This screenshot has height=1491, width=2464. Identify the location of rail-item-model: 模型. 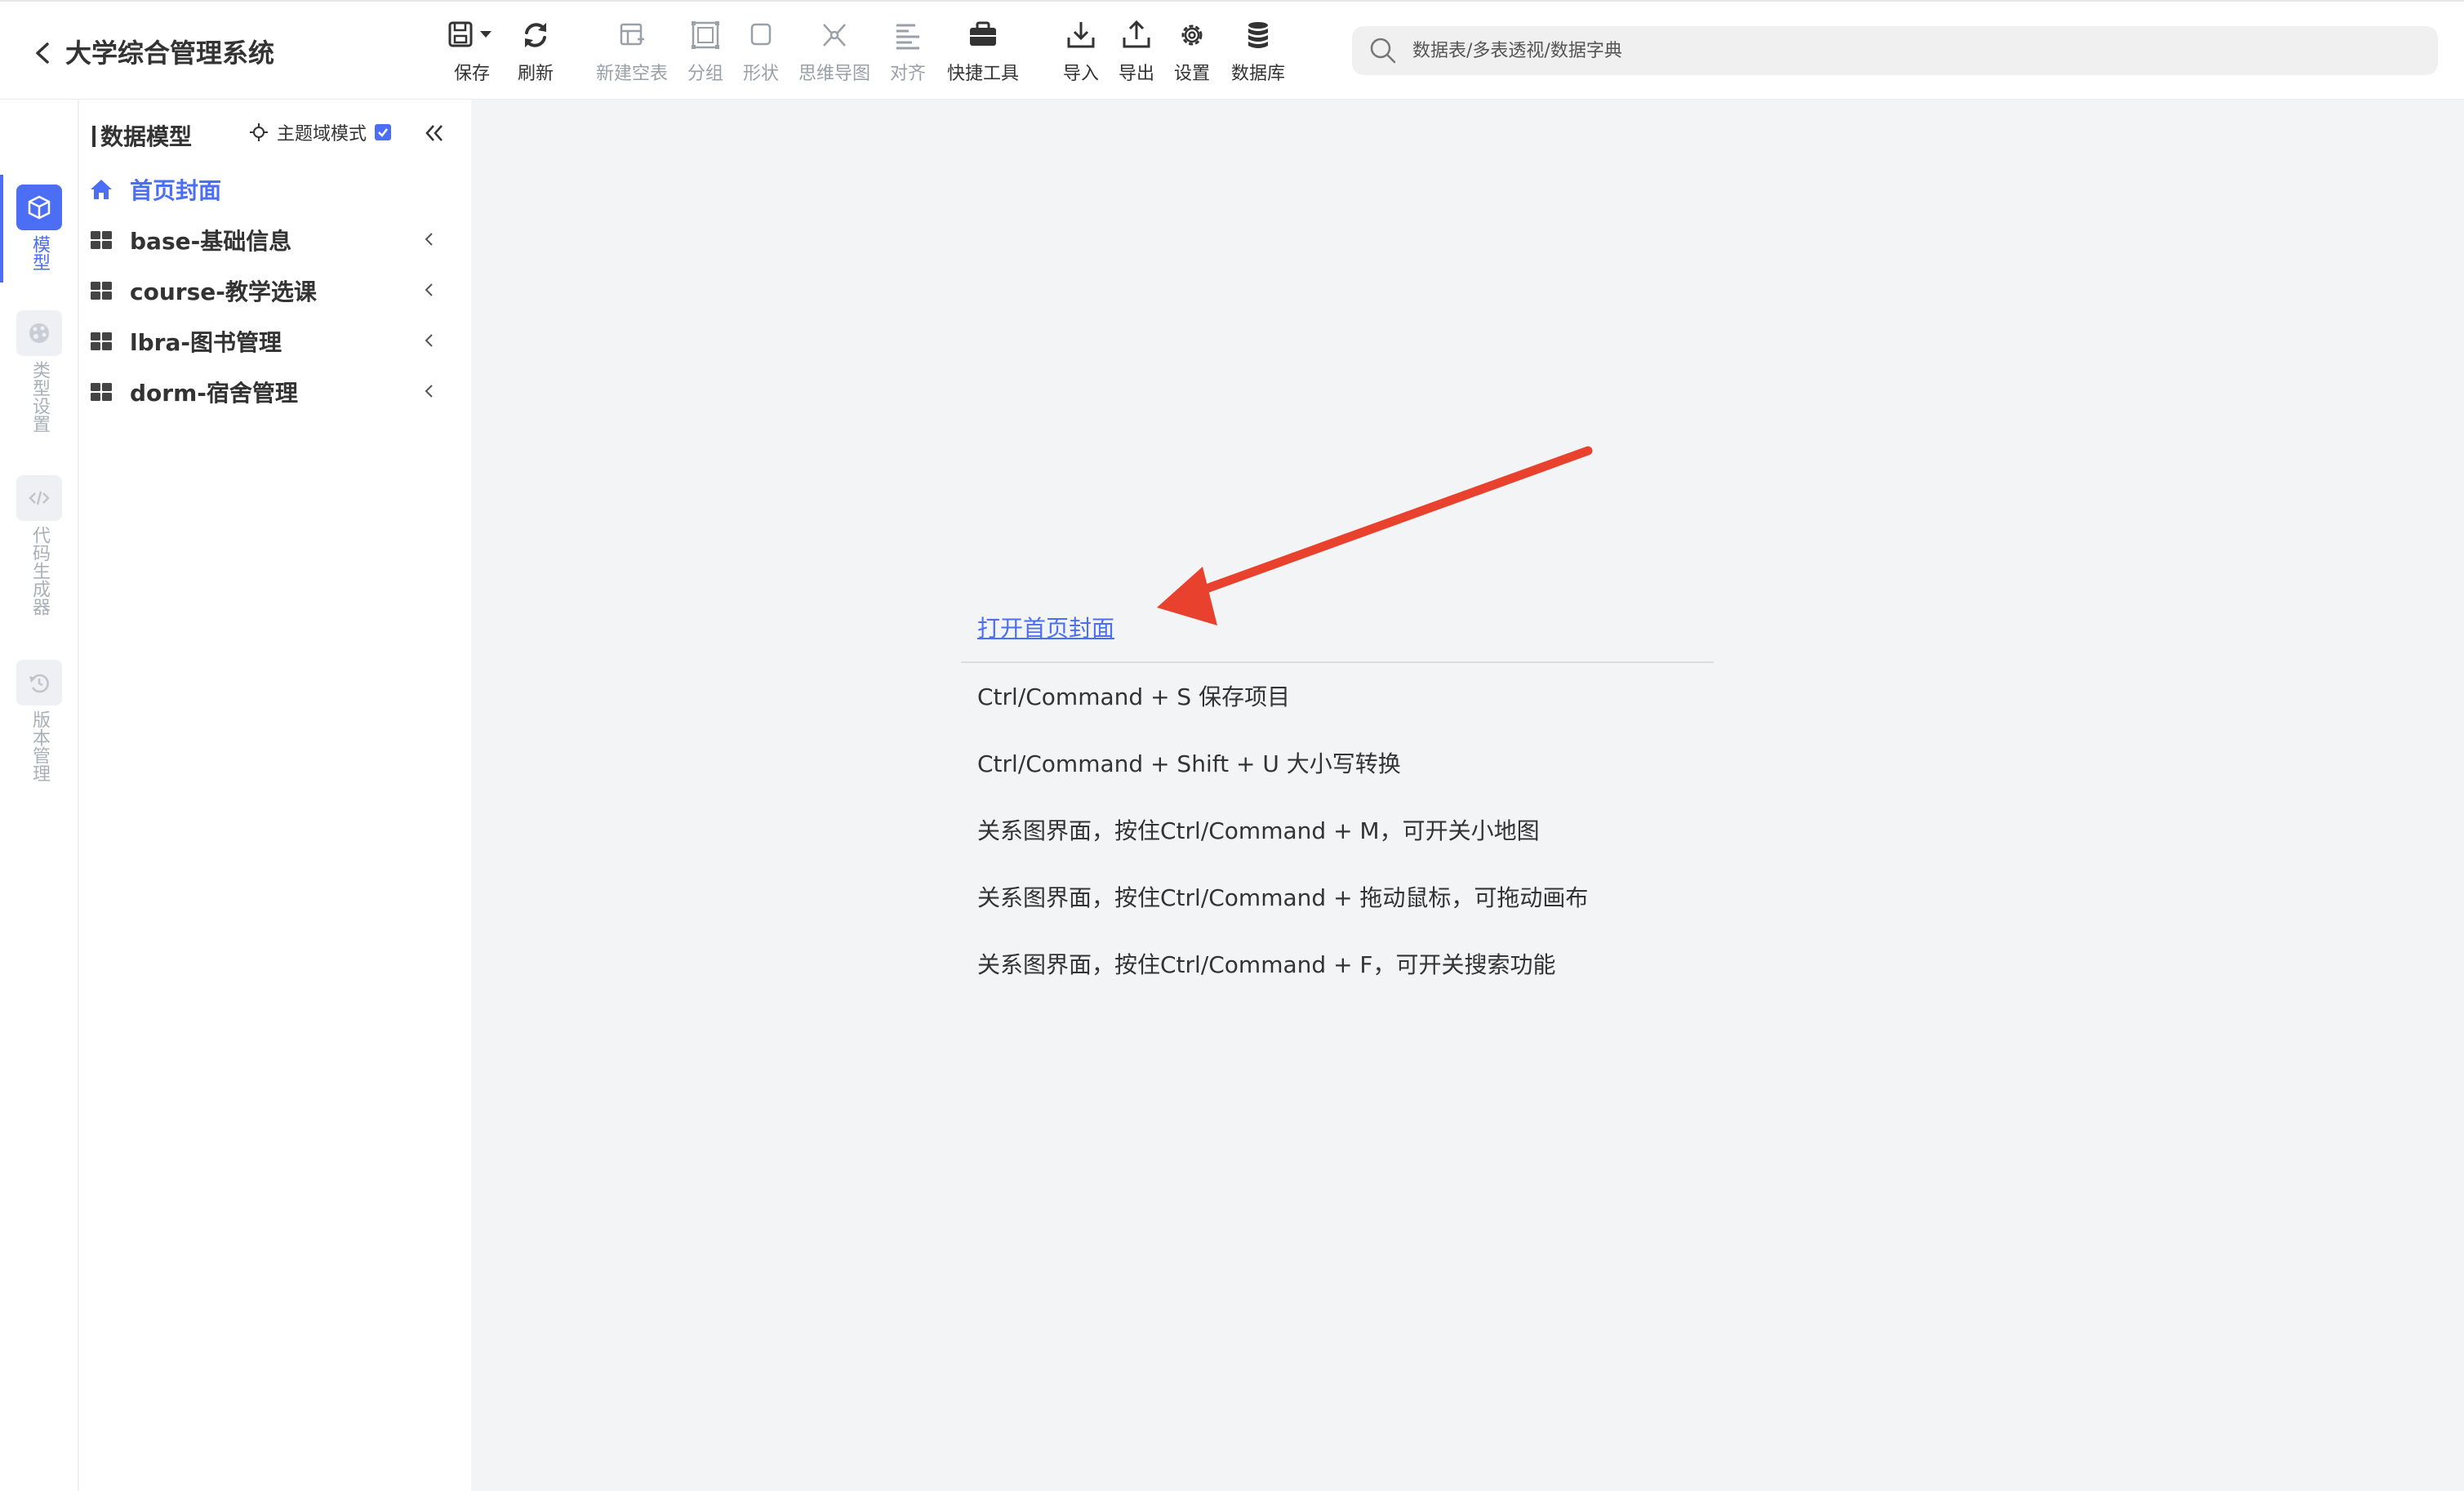
(39, 228).